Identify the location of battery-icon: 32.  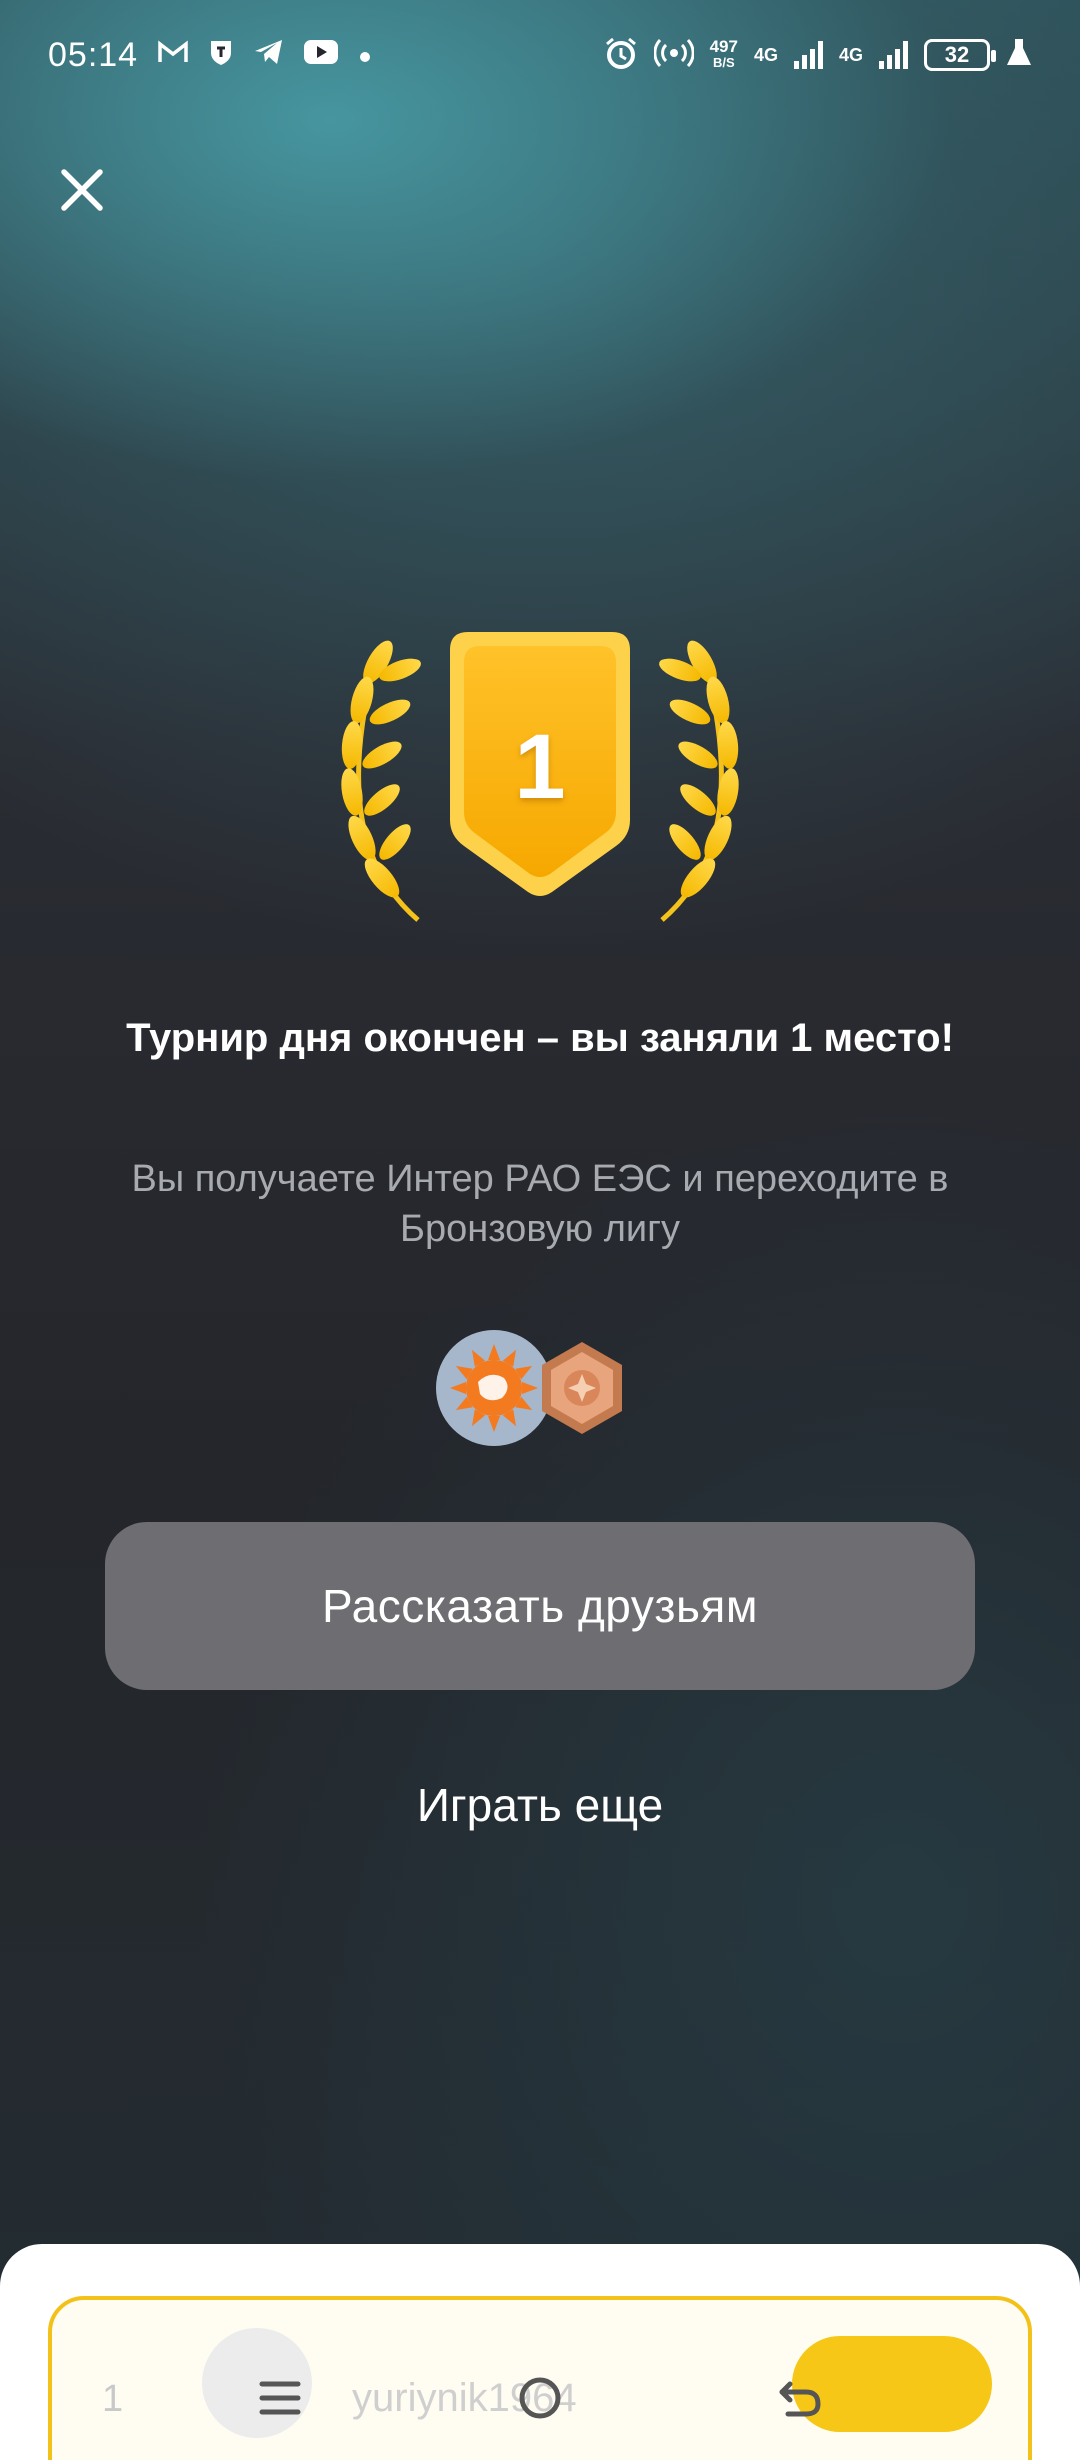
(960, 55).